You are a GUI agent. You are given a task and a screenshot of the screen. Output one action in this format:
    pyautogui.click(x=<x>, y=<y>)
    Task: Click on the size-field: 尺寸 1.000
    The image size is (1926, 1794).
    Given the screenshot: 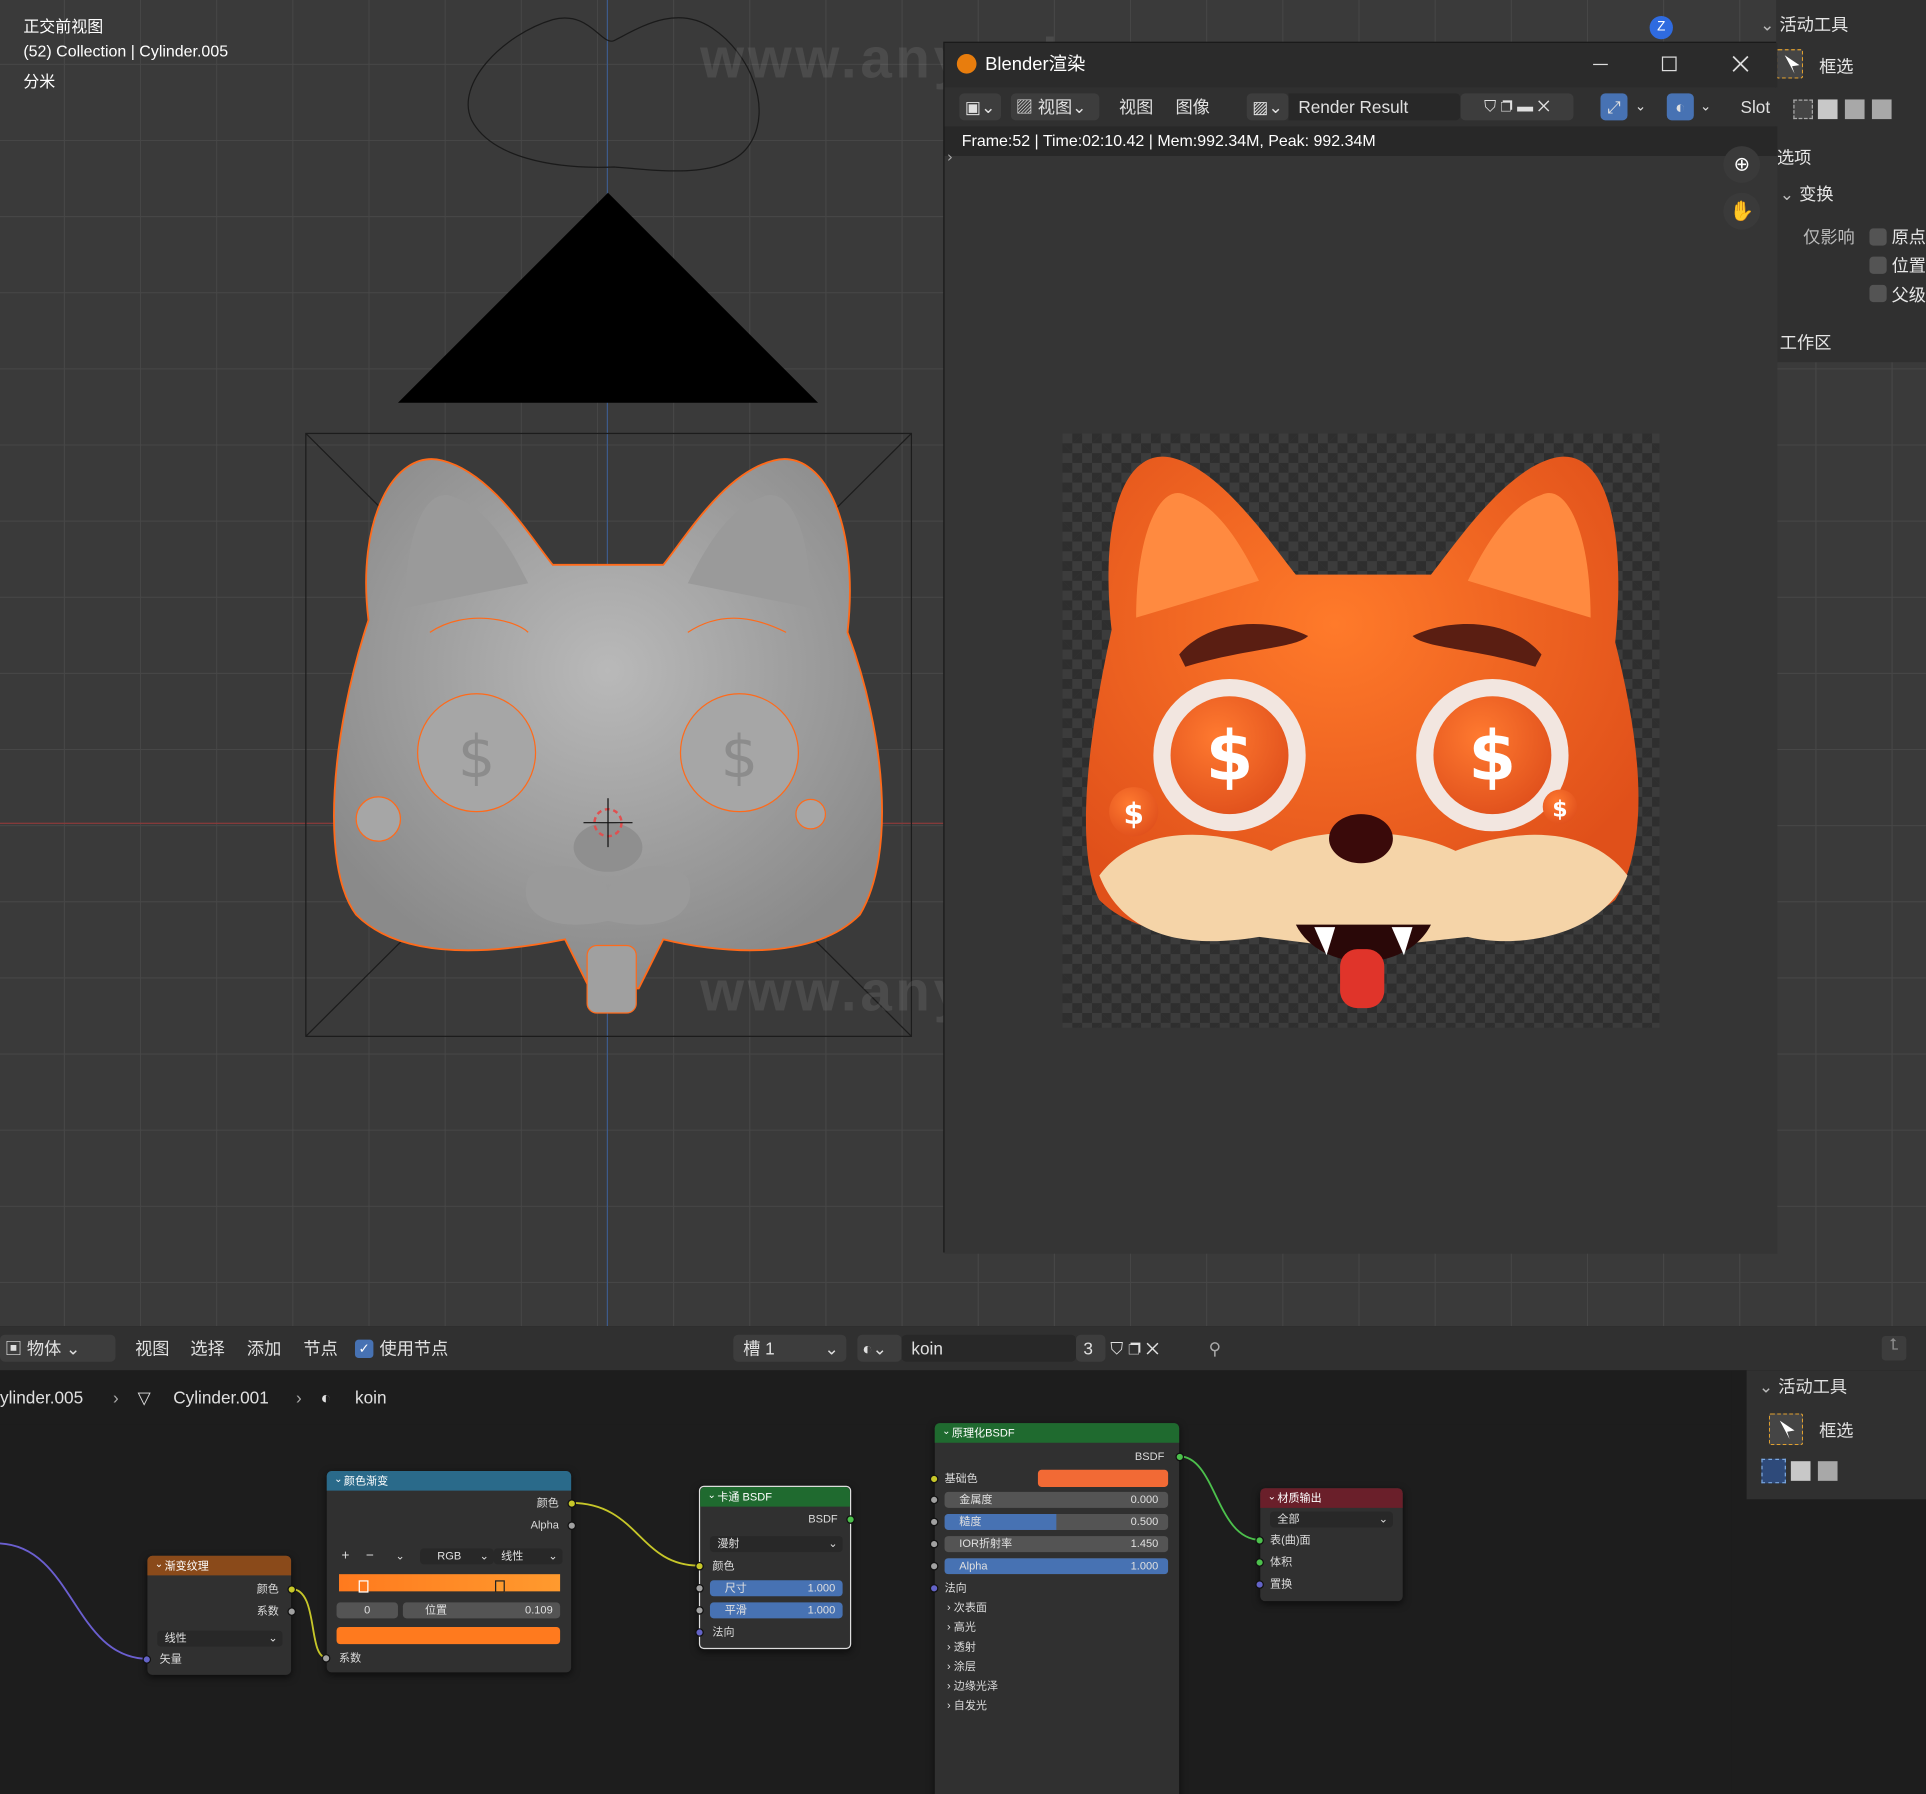 What is the action you would take?
    pyautogui.click(x=776, y=1588)
    